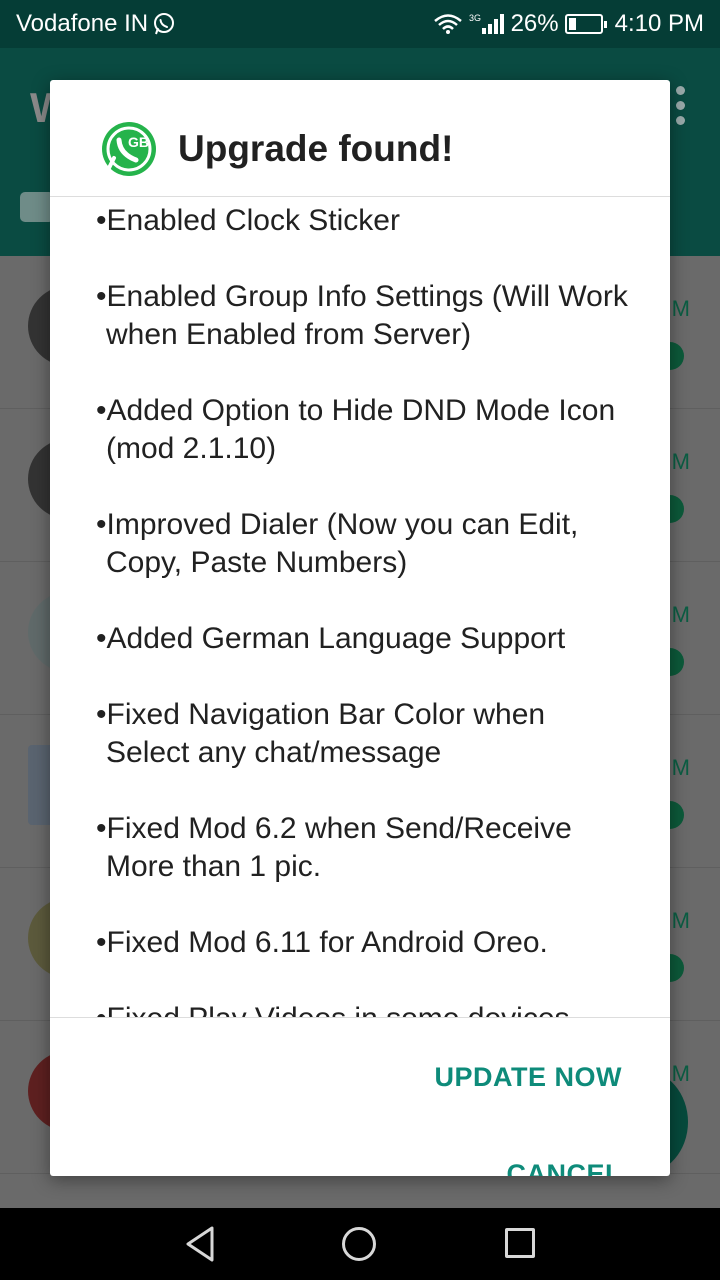 The width and height of the screenshot is (720, 1280). I want to click on status-icons: 3G 26% 4:10 PM, so click(568, 24).